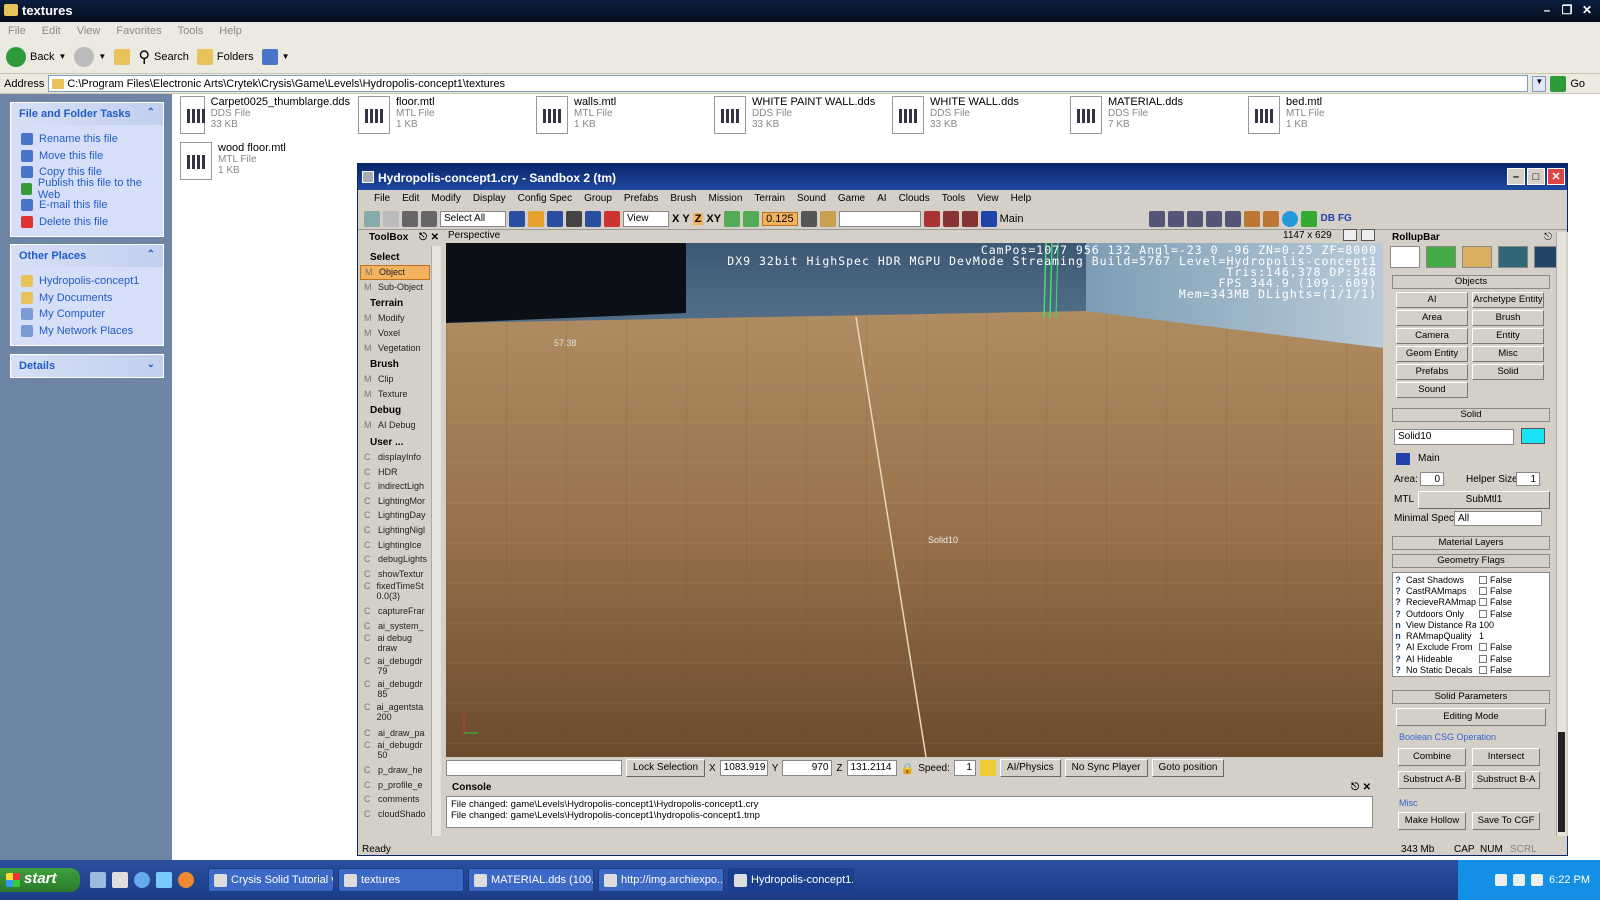  Describe the element at coordinates (1569, 880) in the screenshot. I see `clock: 6:22 PM` at that location.